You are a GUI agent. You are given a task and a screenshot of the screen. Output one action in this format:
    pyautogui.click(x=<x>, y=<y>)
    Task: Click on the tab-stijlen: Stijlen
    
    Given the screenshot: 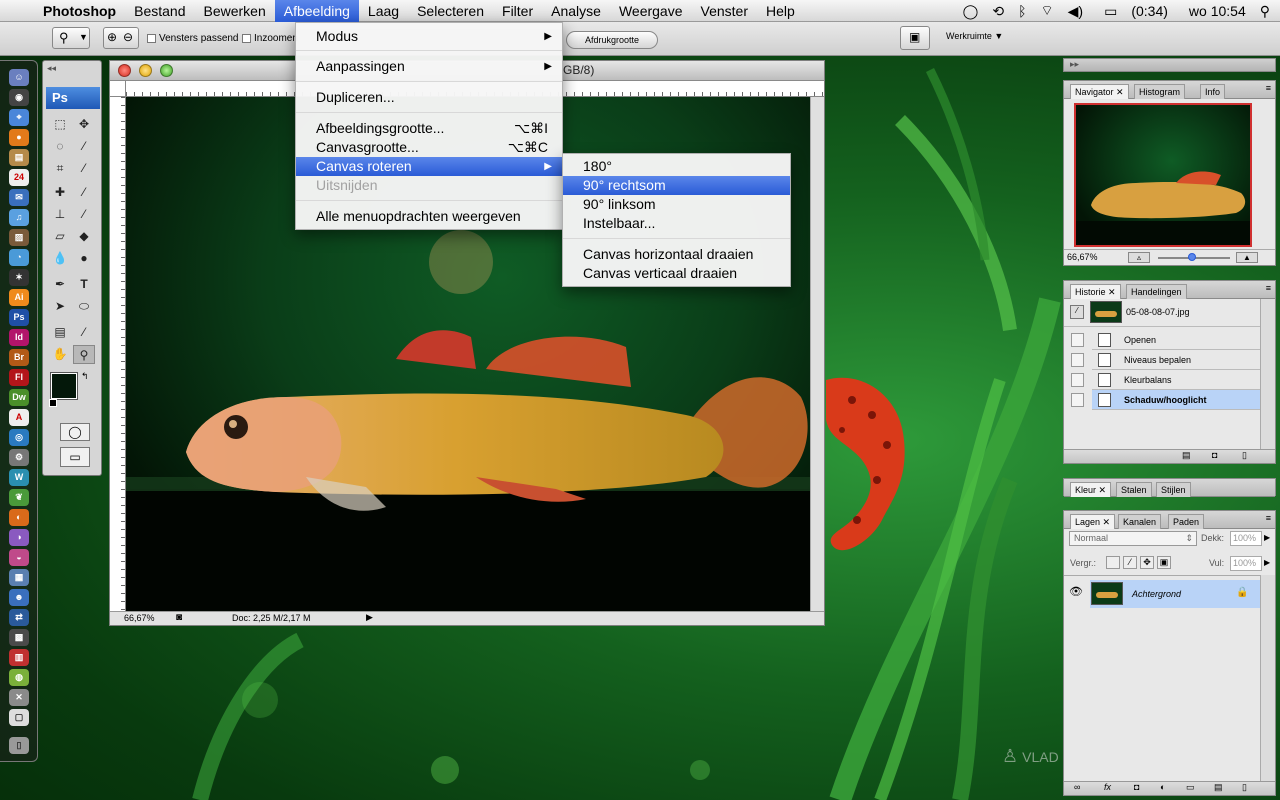 What is the action you would take?
    pyautogui.click(x=1173, y=489)
    